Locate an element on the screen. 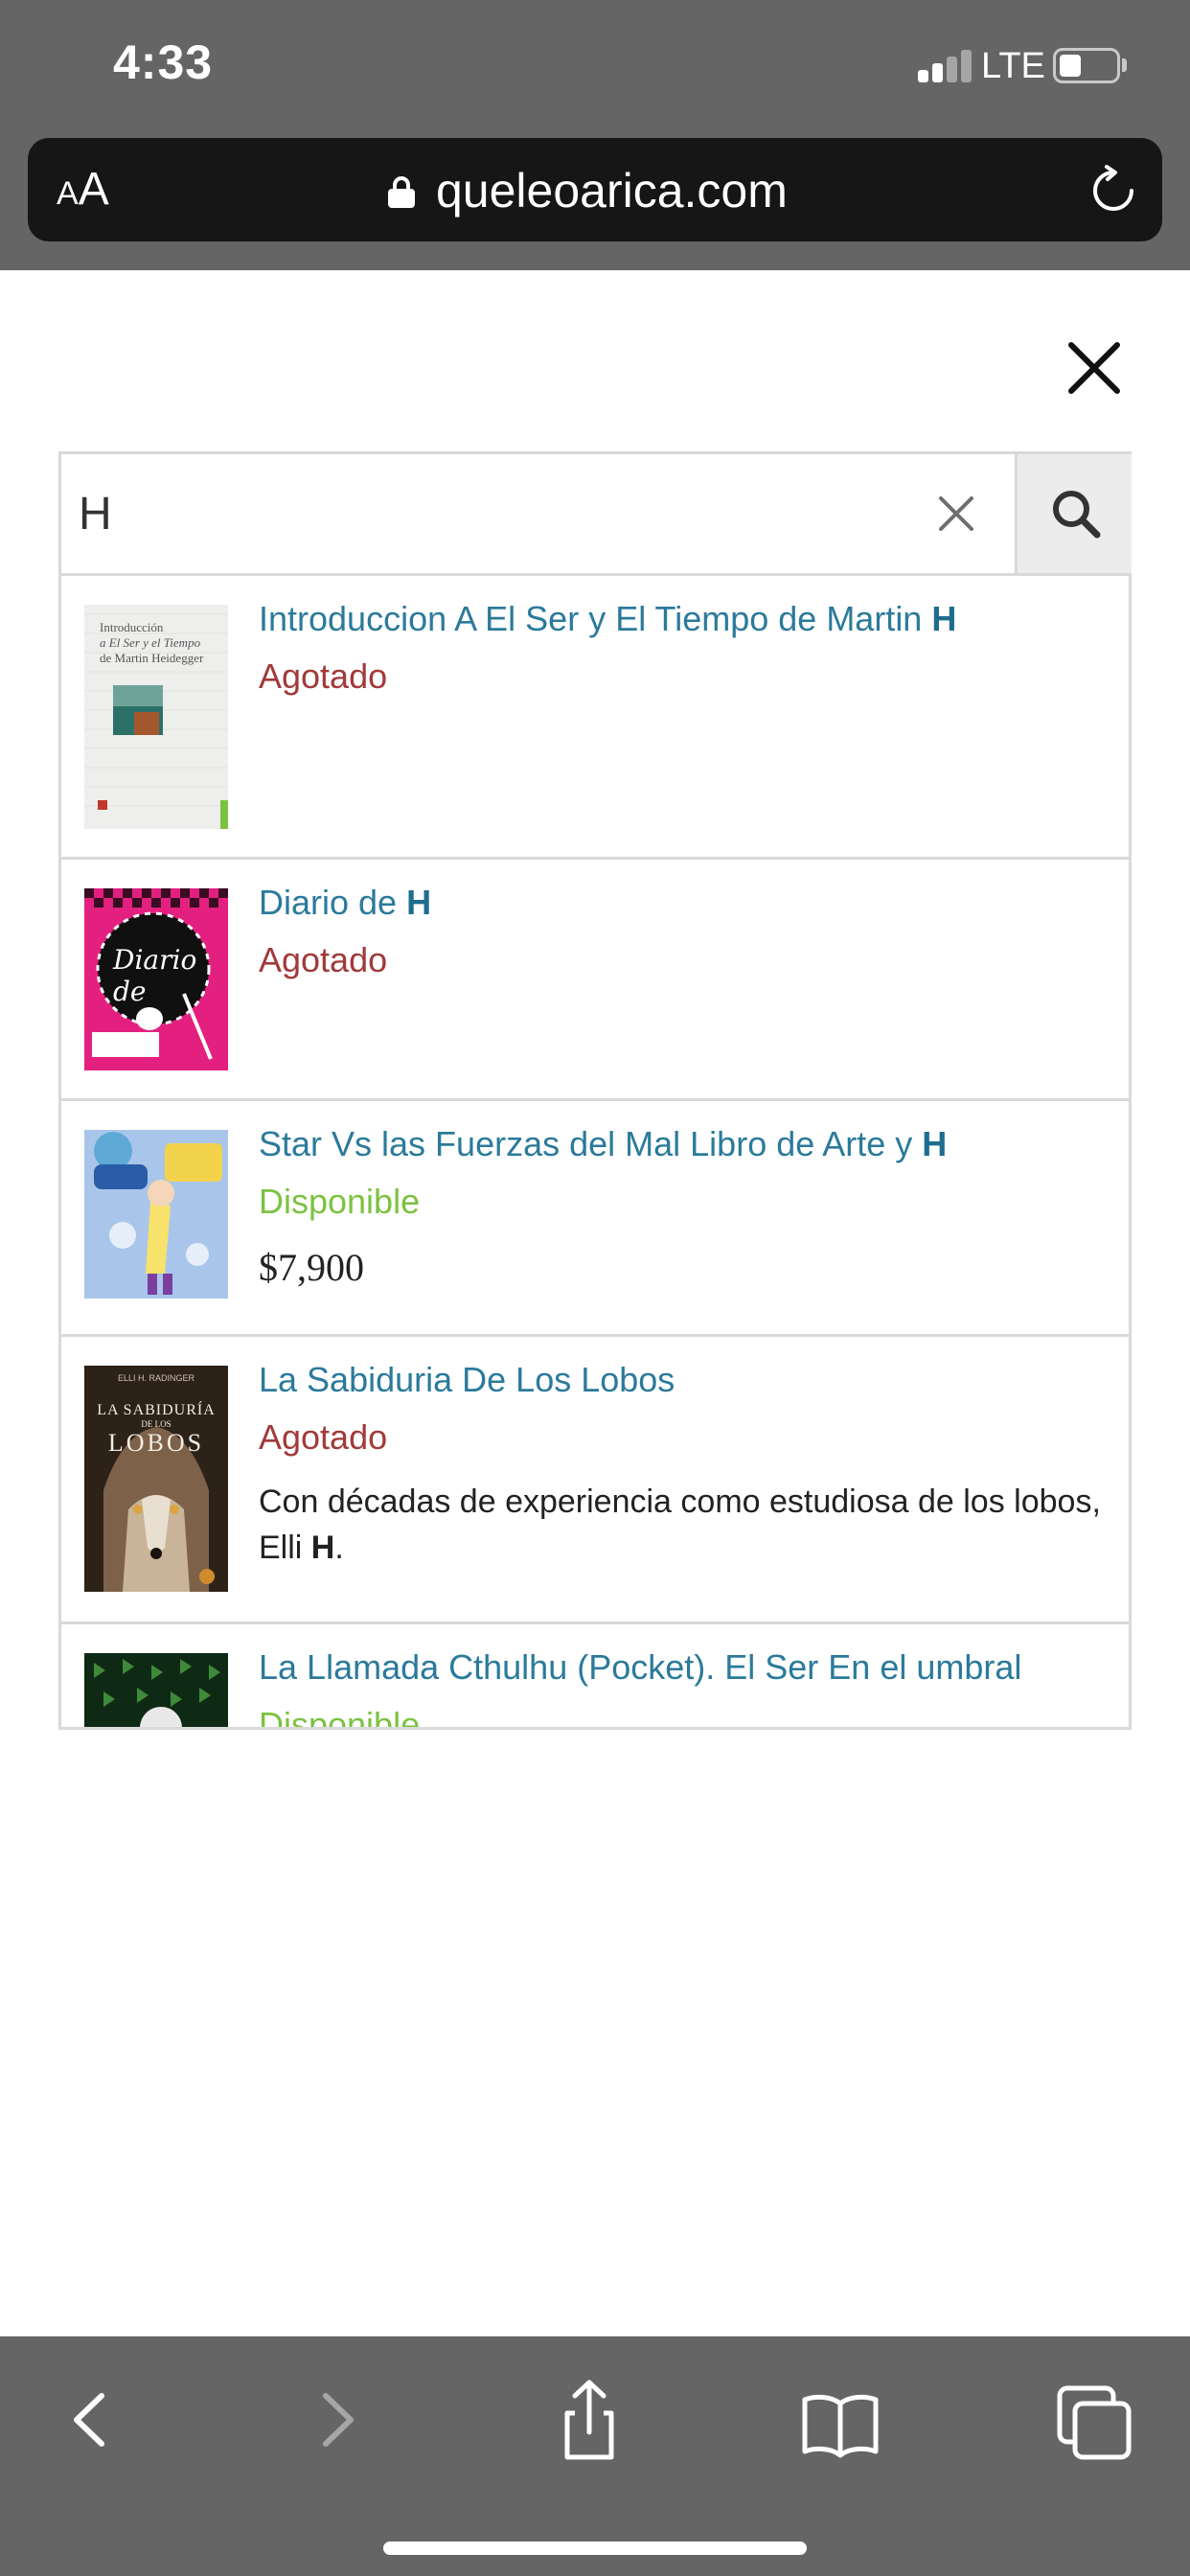 The height and width of the screenshot is (2576, 1190). tabs-icon is located at coordinates (1093, 2420).